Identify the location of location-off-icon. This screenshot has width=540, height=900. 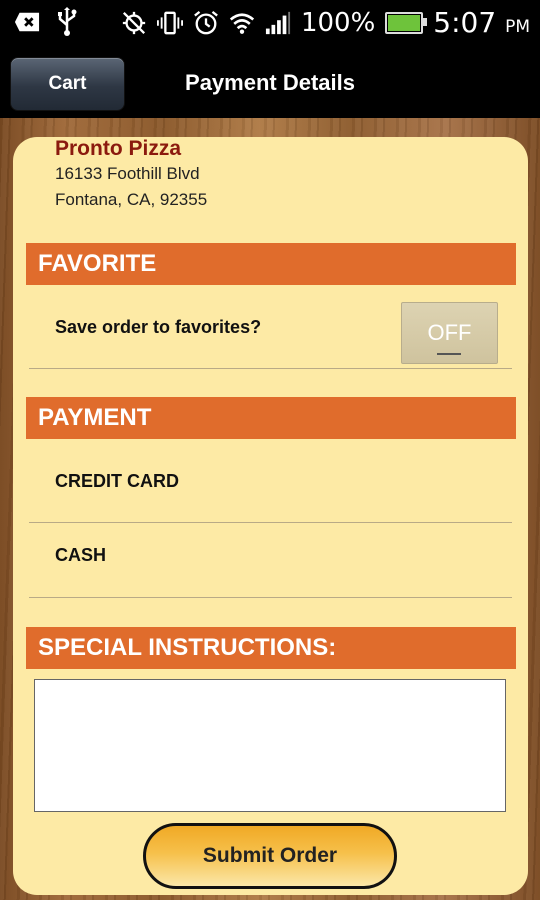
(134, 23).